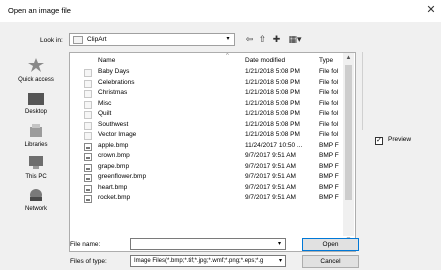  Describe the element at coordinates (36, 173) in the screenshot. I see `place-this-pc: This PC` at that location.